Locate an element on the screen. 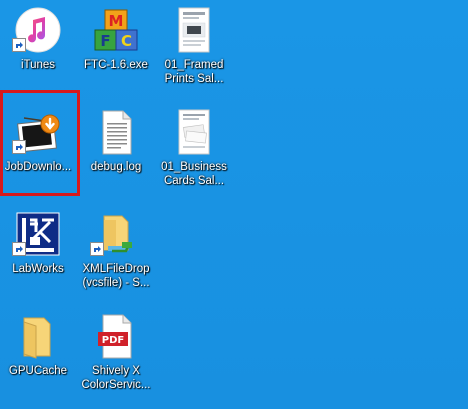 The width and height of the screenshot is (468, 409). svg-text: M is located at coordinates (116, 21).